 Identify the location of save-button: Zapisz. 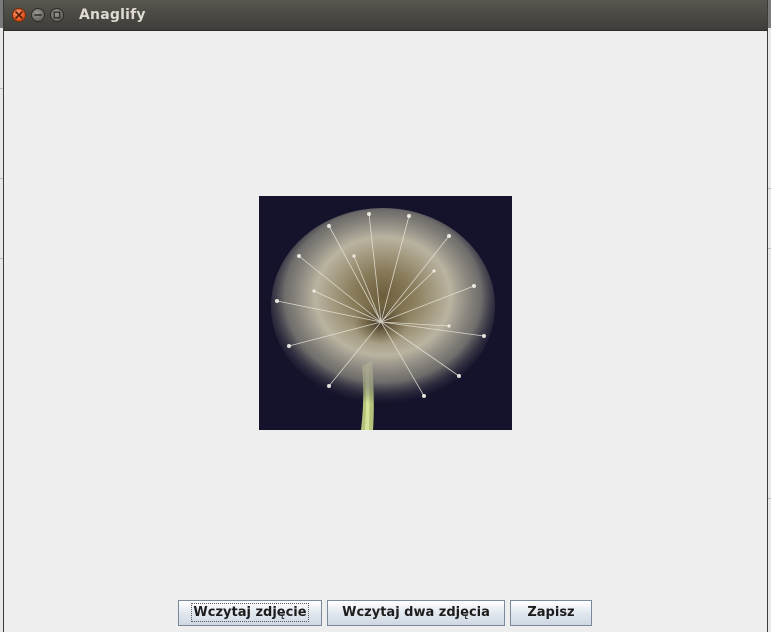
(551, 613).